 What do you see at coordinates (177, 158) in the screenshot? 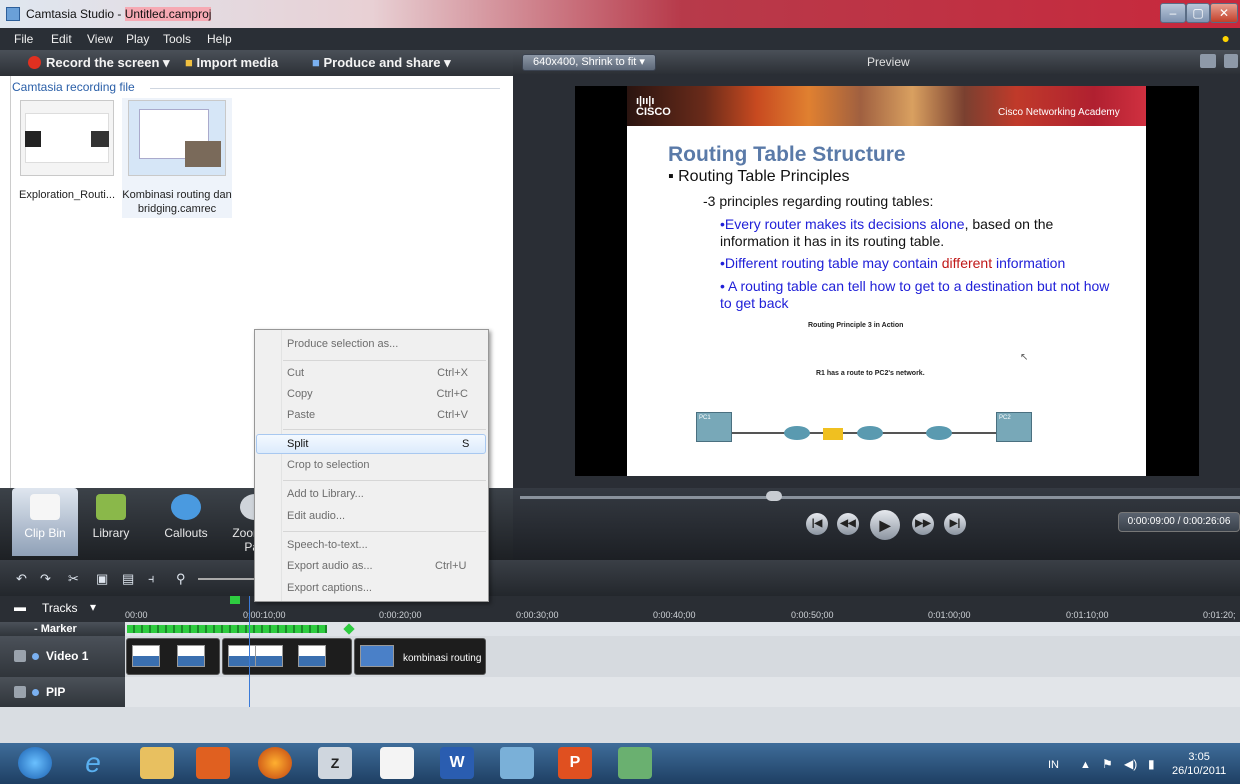
I see `clip-item: Kombinasi routing dan bridging.camrec` at bounding box center [177, 158].